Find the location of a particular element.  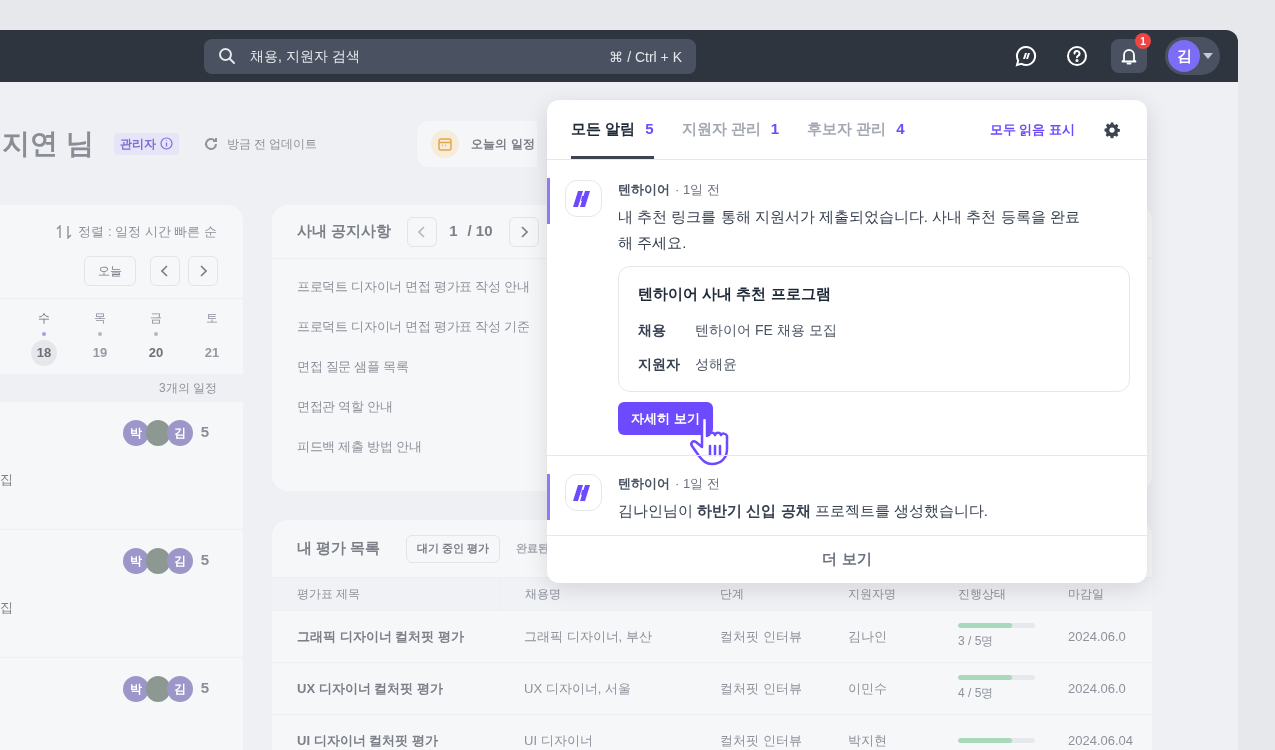

schedule-item: 박 김 5 is located at coordinates (121, 703).